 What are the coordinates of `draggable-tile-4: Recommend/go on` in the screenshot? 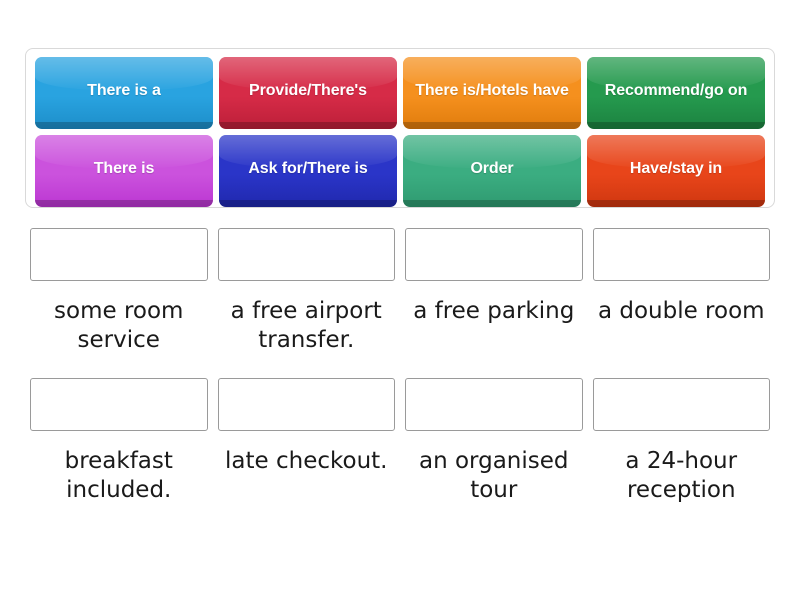 It's located at (676, 93).